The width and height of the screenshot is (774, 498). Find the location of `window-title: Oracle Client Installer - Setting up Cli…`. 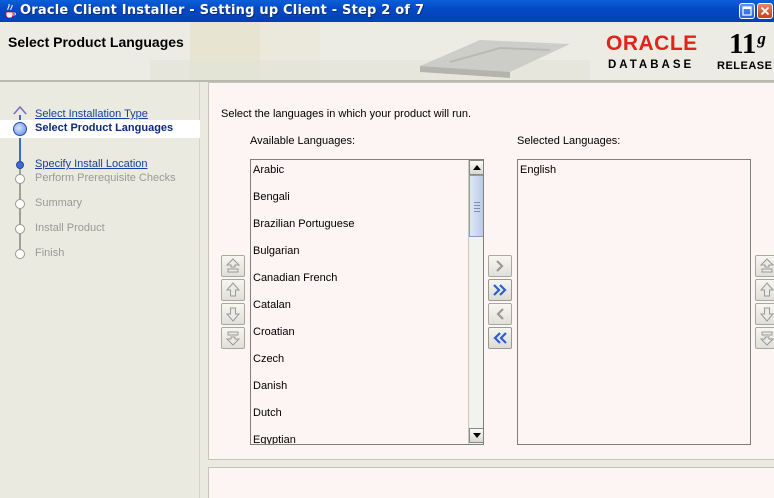

window-title: Oracle Client Installer - Setting up Cli… is located at coordinates (222, 10).